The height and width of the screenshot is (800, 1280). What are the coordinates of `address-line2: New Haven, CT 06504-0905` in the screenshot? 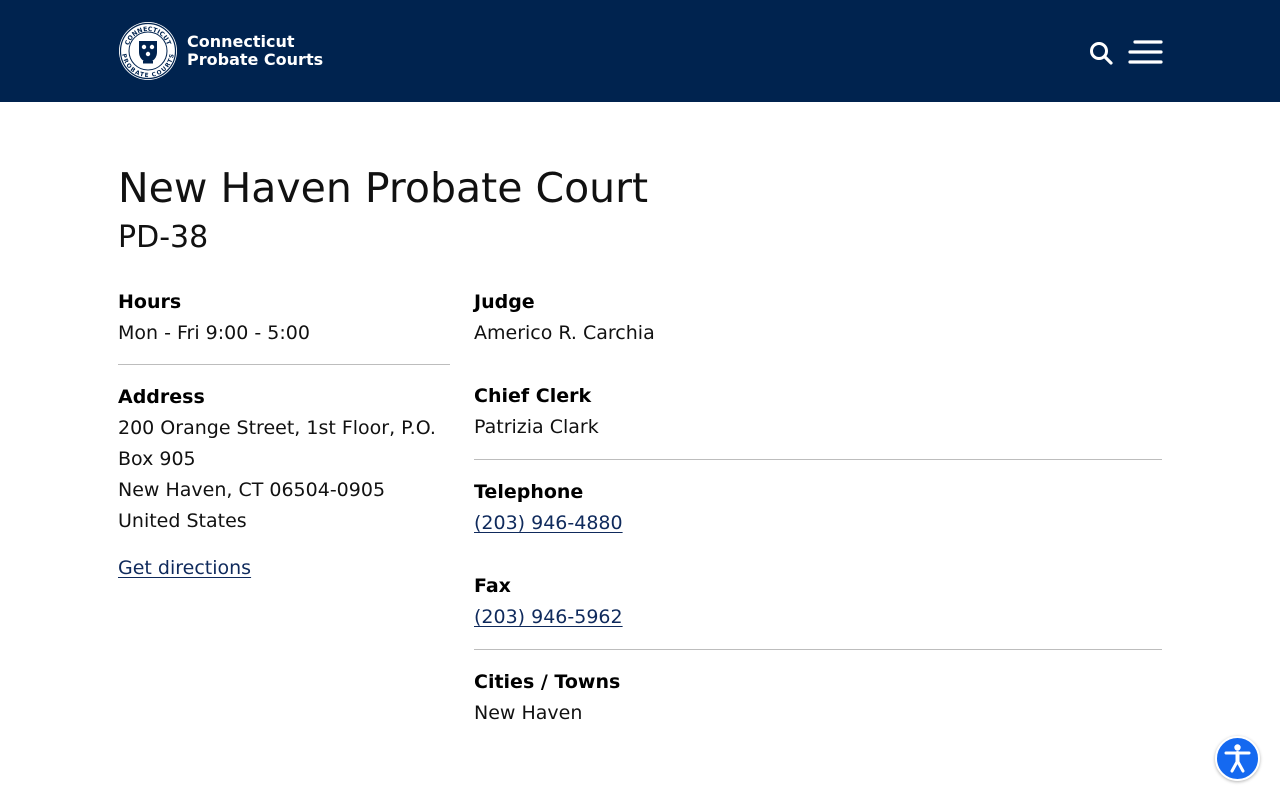 It's located at (252, 490).